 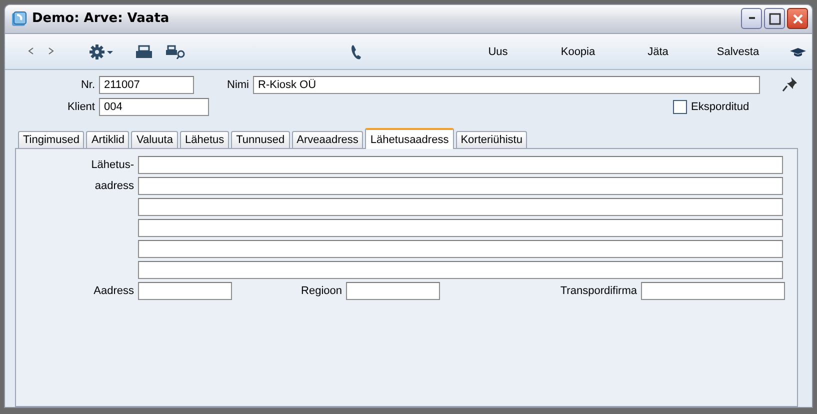 I want to click on toolbar-button: Salvesta, so click(x=738, y=52).